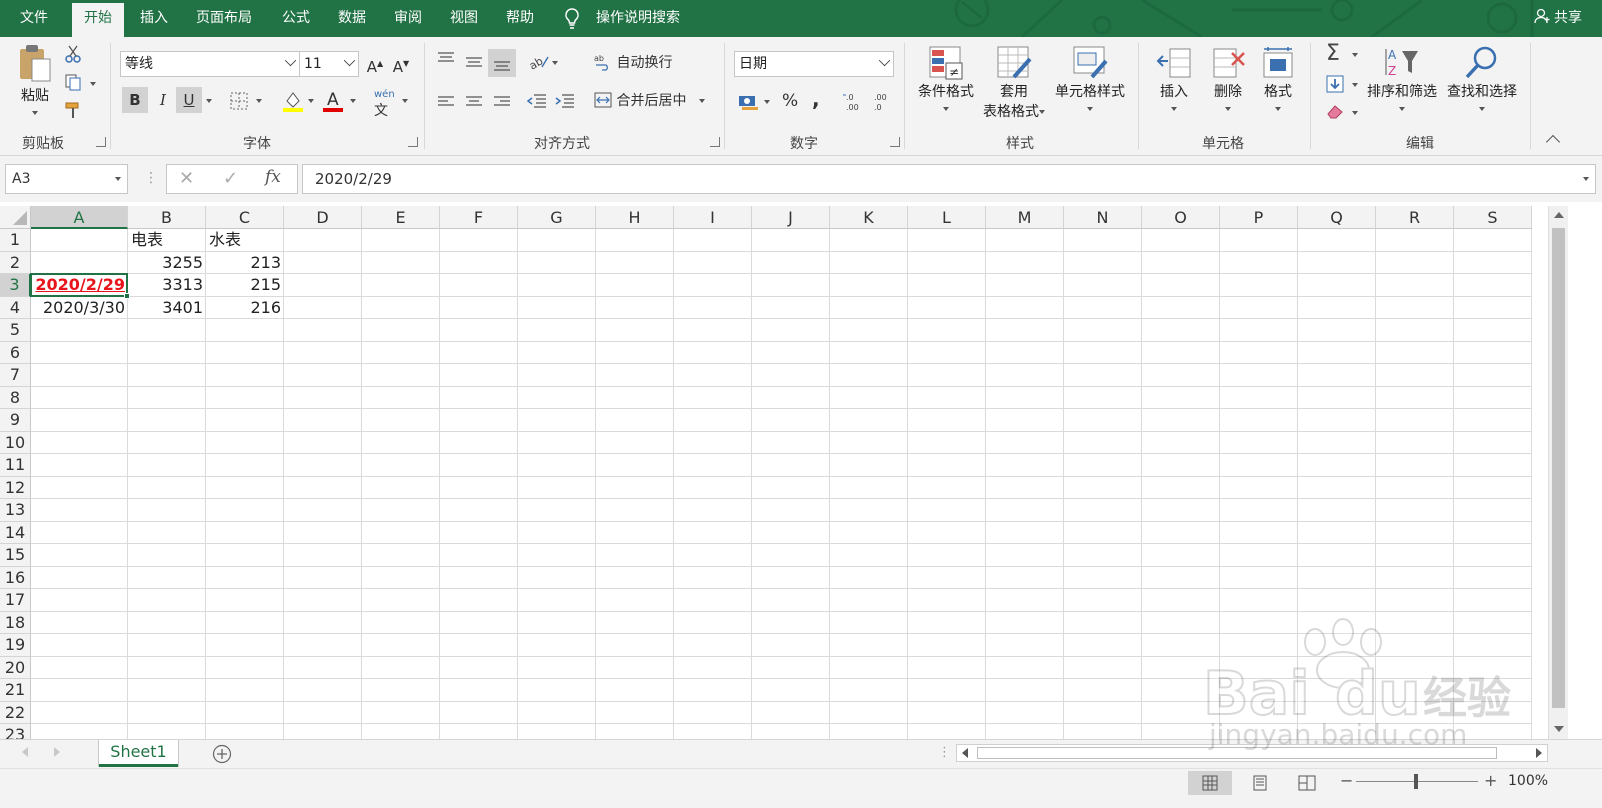 Image resolution: width=1602 pixels, height=808 pixels. Describe the element at coordinates (296, 18) in the screenshot. I see `tab-formulas: 公式` at that location.